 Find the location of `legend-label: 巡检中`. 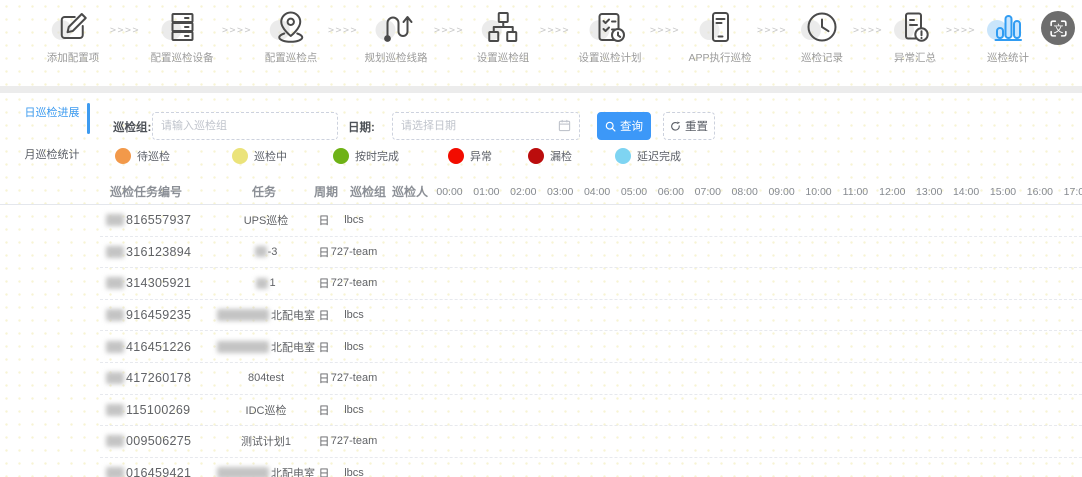

legend-label: 巡检中 is located at coordinates (270, 157).